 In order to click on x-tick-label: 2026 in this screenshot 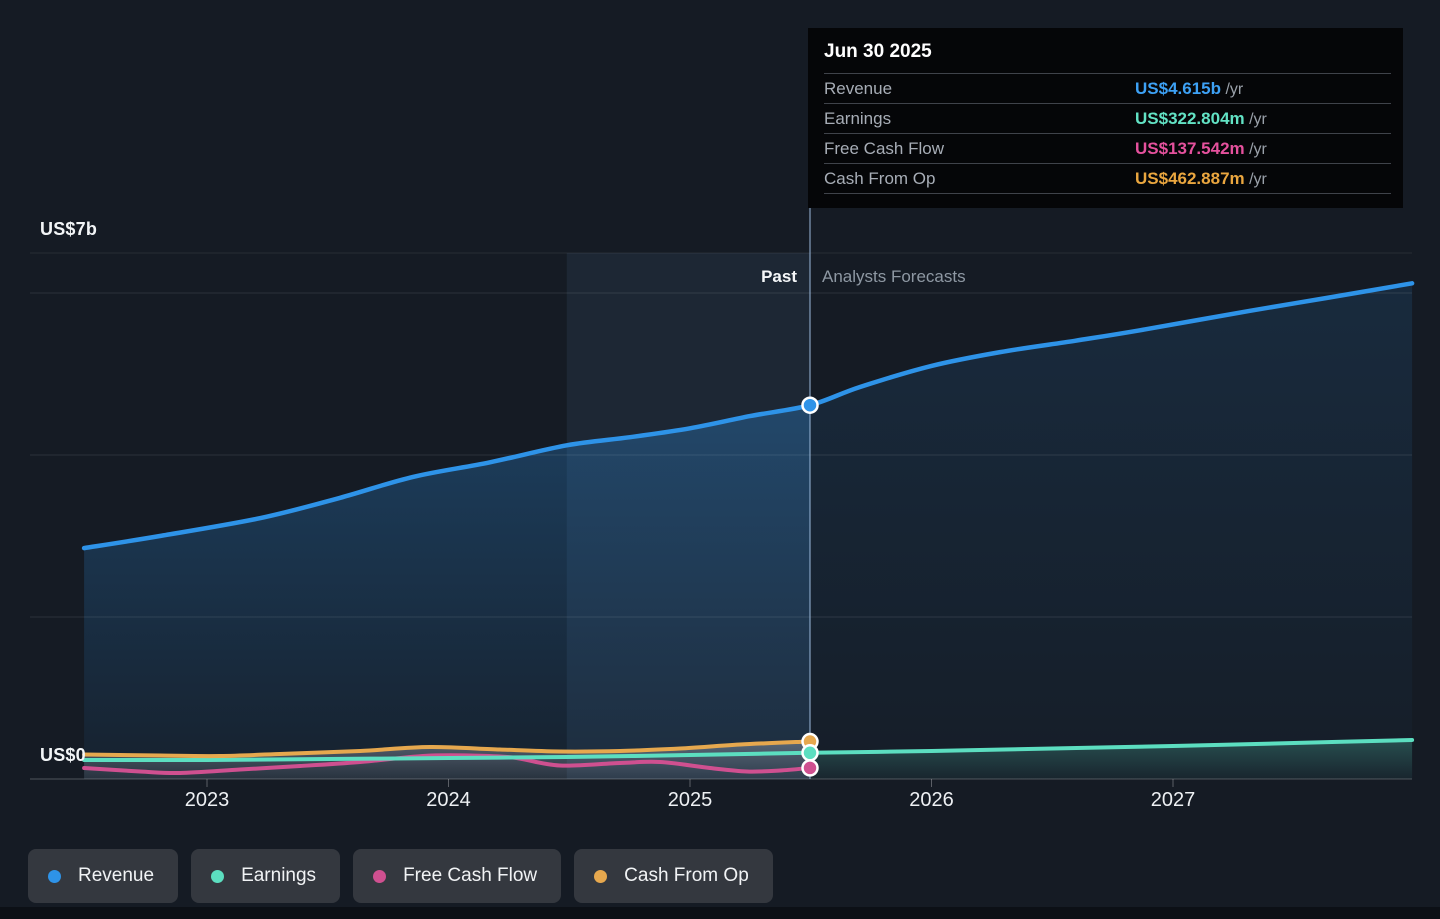, I will do `click(931, 800)`.